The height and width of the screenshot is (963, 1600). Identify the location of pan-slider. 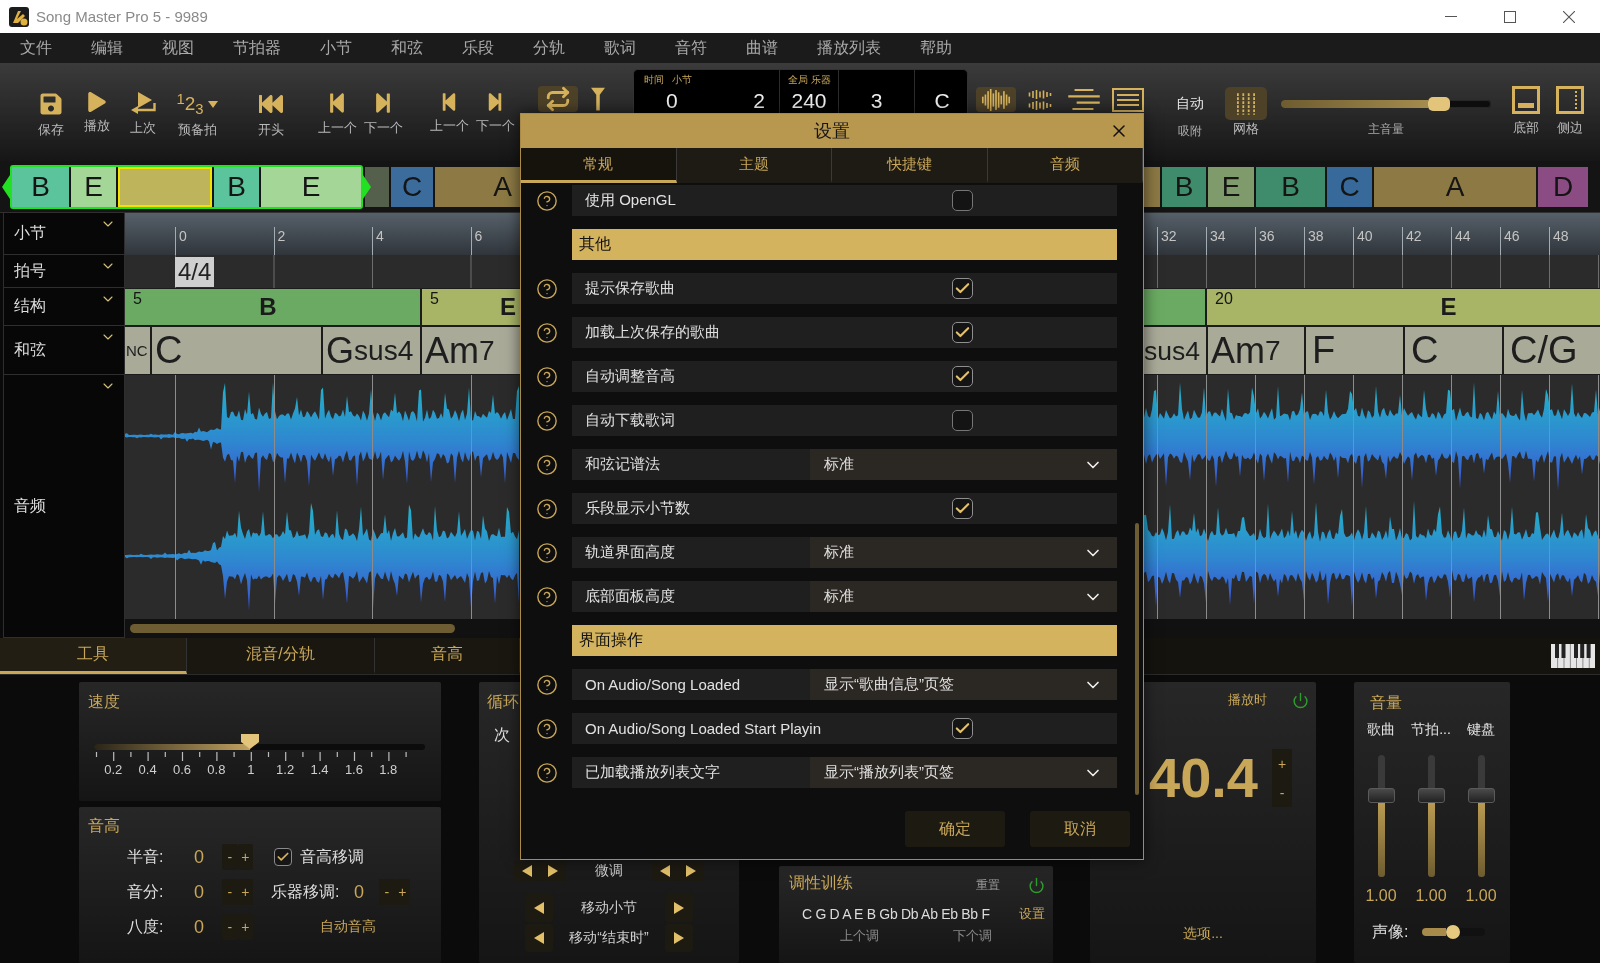
(1454, 932).